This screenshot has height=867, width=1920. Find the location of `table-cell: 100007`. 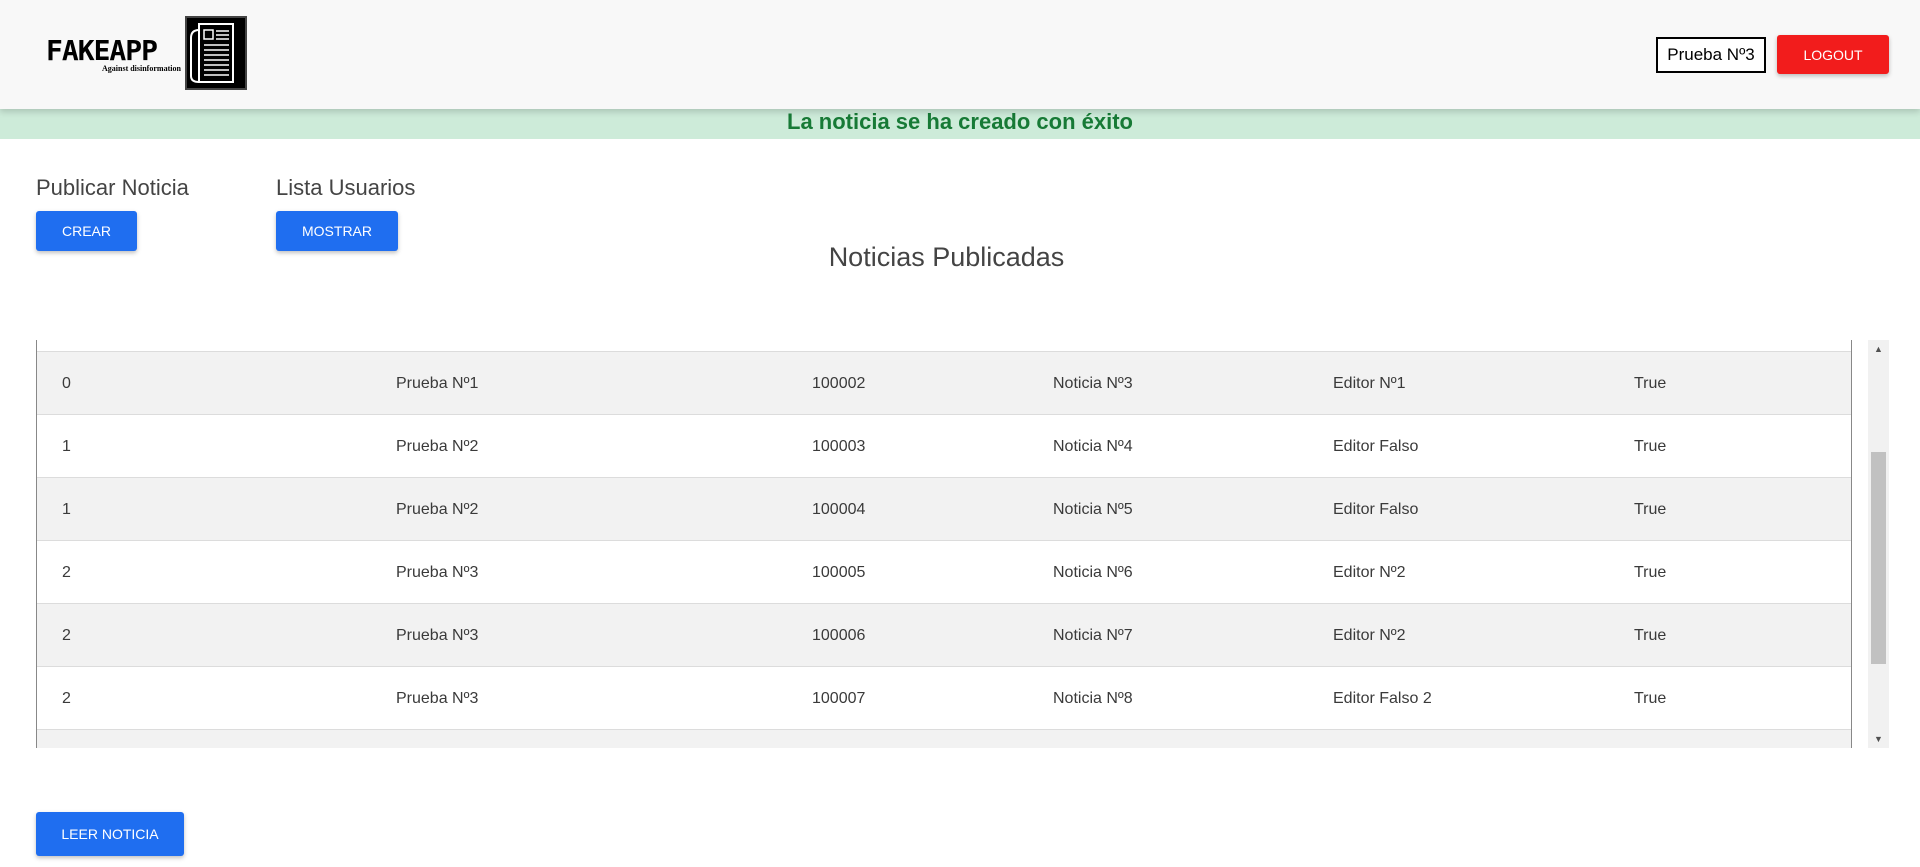

table-cell: 100007 is located at coordinates (839, 698).